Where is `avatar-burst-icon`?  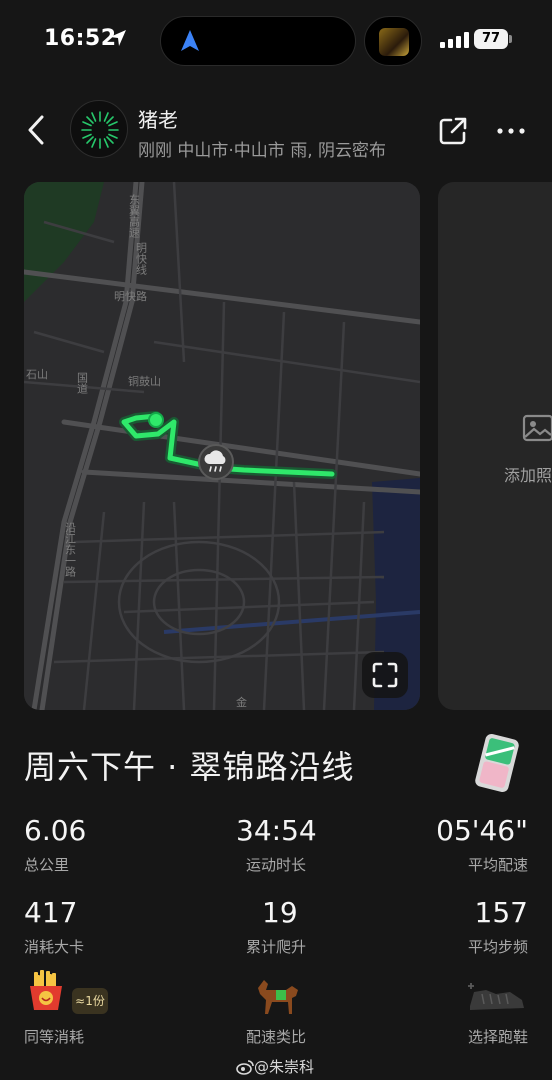
avatar-burst-icon is located at coordinates (100, 130).